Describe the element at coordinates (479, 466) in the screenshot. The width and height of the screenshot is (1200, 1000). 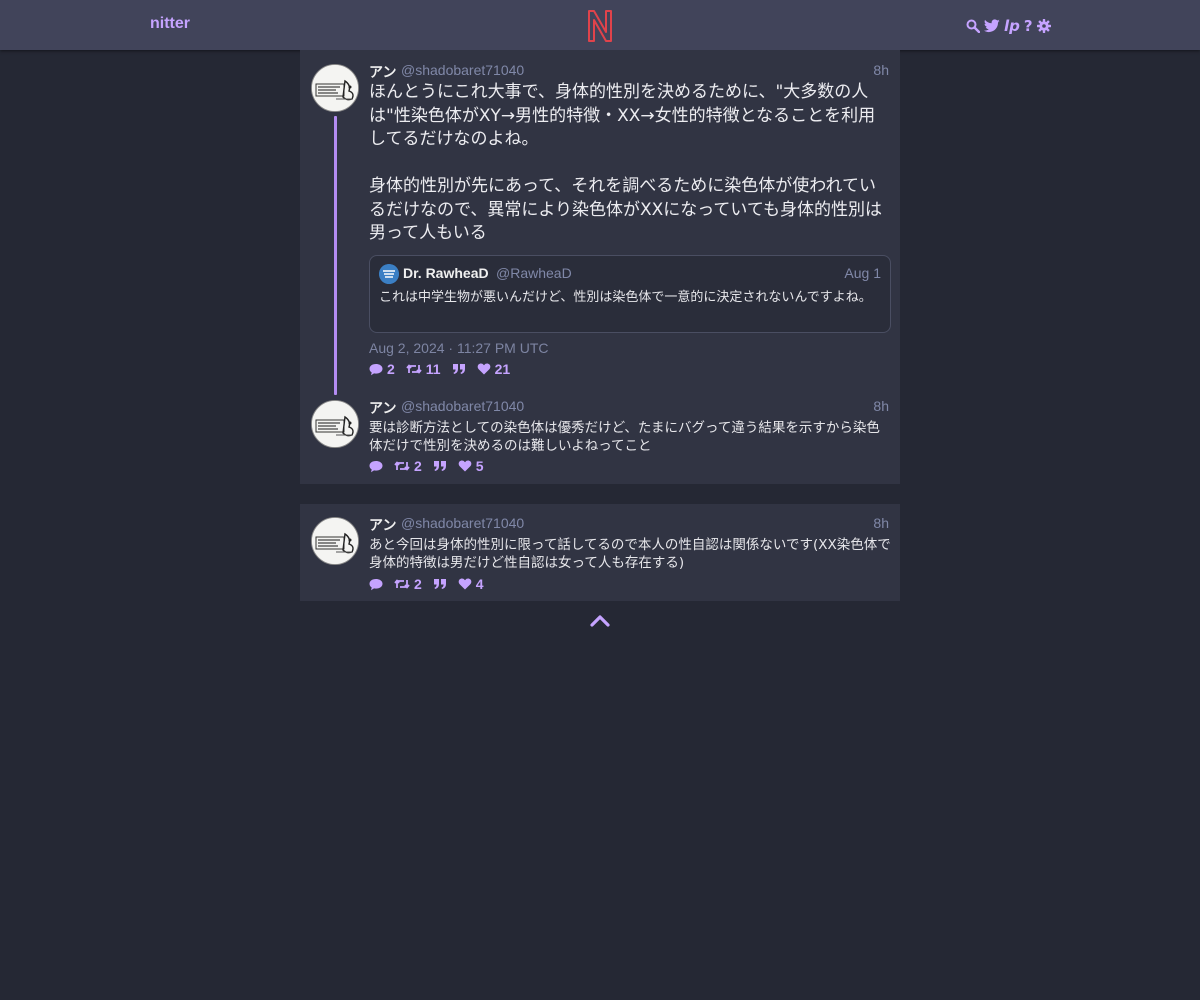
I see `like-count: 5` at that location.